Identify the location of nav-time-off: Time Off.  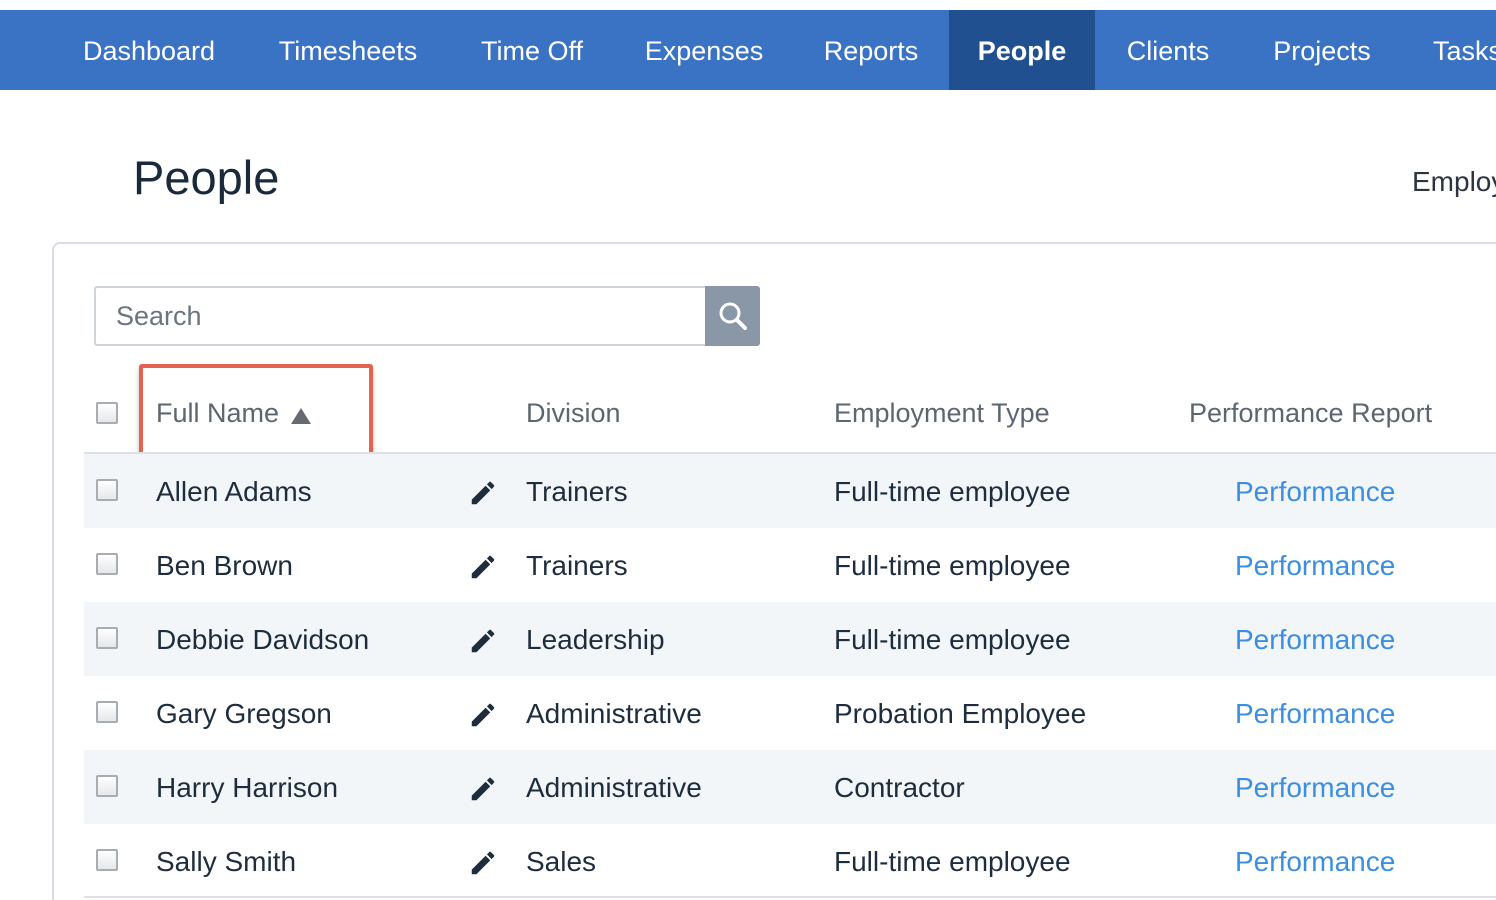
(532, 50).